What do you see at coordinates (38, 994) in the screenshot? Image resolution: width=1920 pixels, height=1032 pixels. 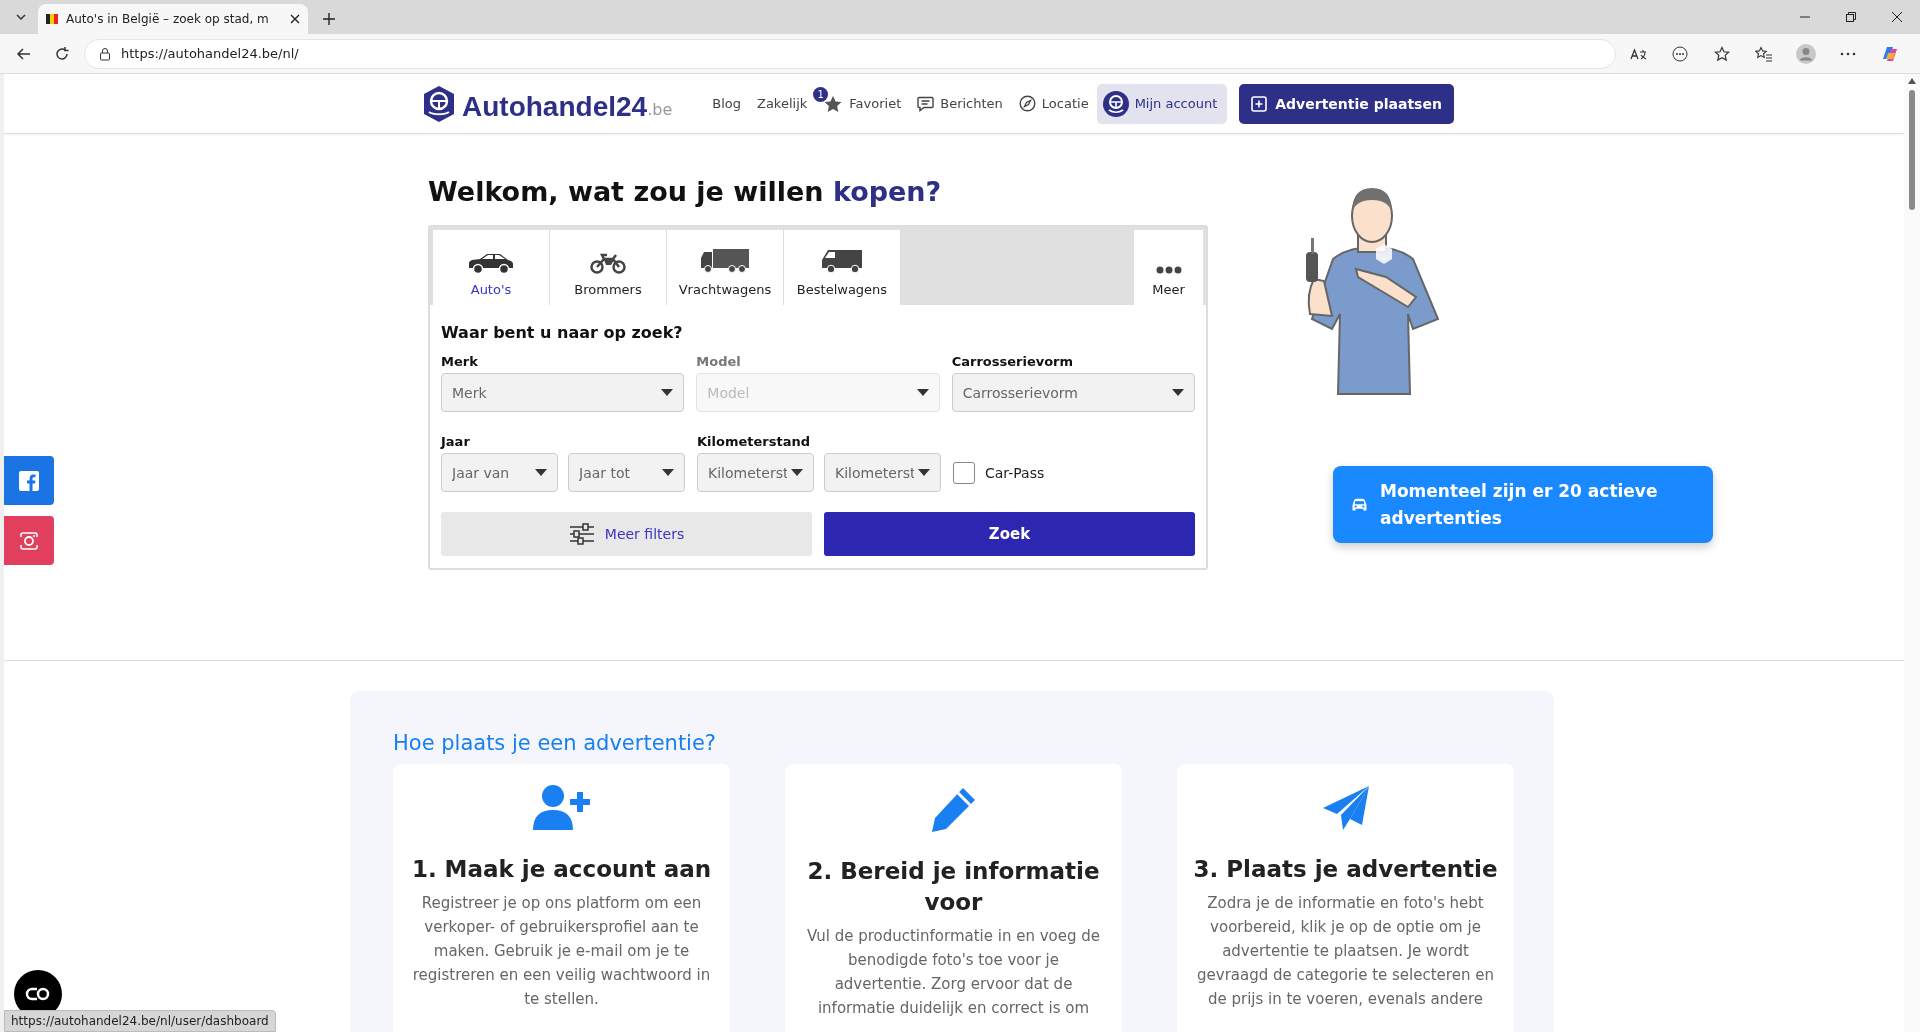 I see `toggle-icon` at bounding box center [38, 994].